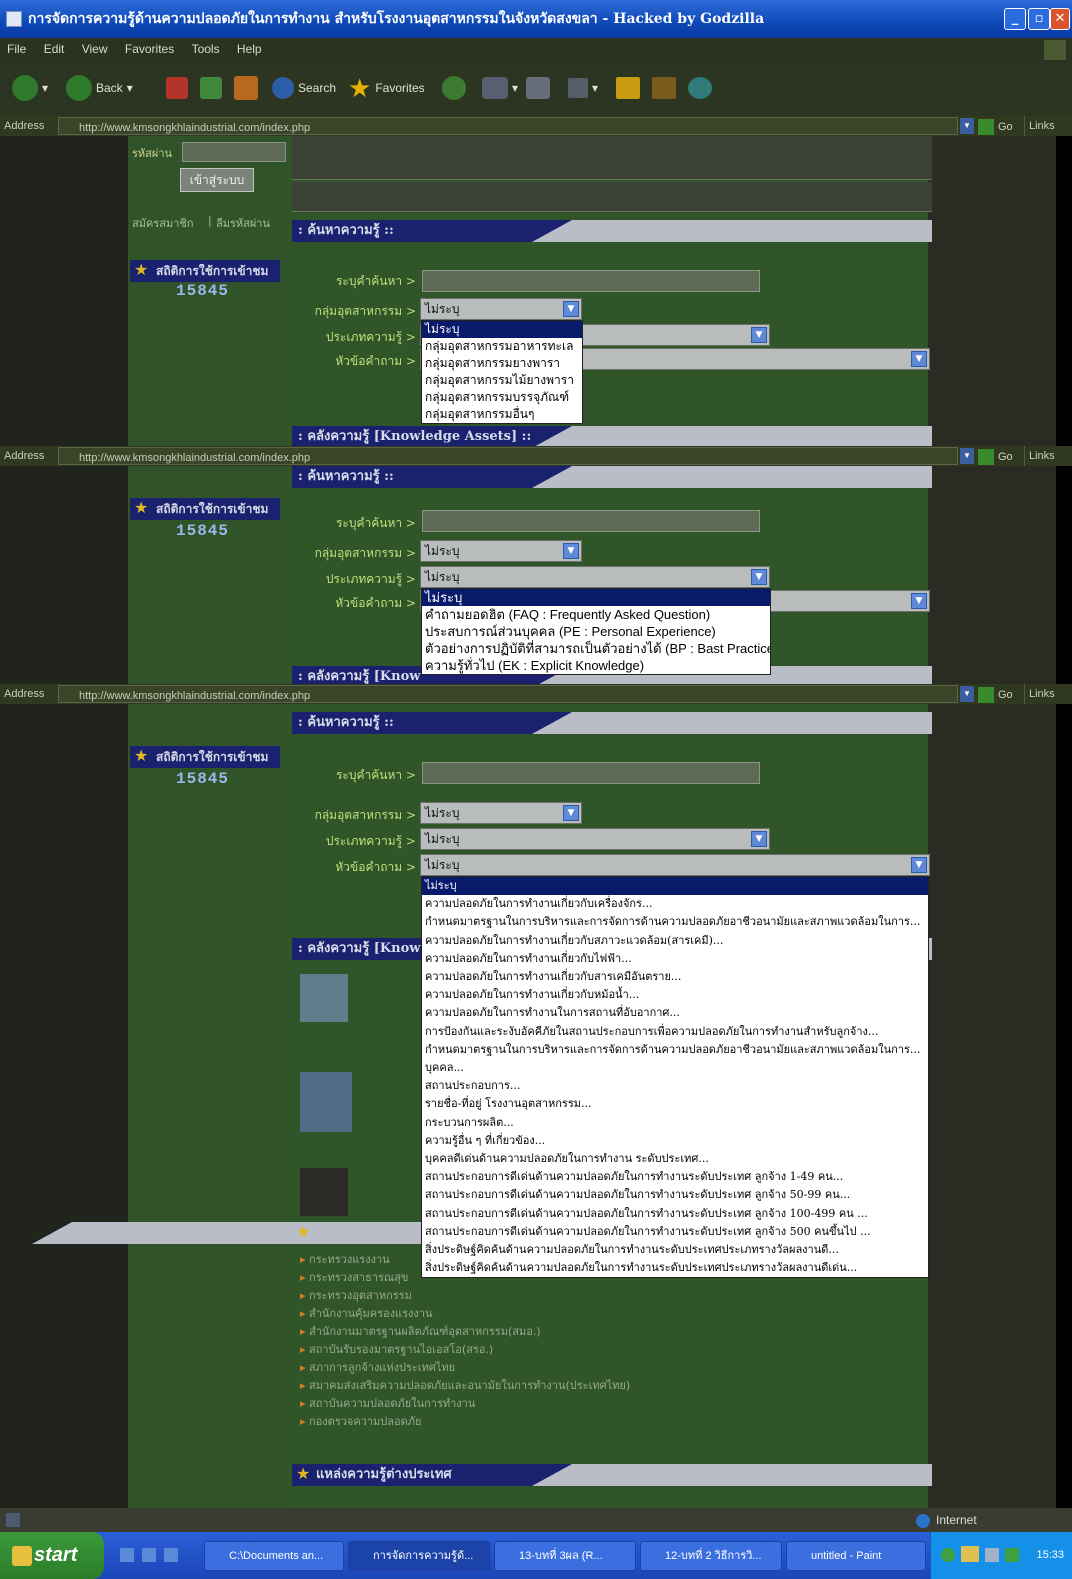 The width and height of the screenshot is (1072, 1579). Describe the element at coordinates (700, 88) in the screenshot. I see `messenger-button` at that location.